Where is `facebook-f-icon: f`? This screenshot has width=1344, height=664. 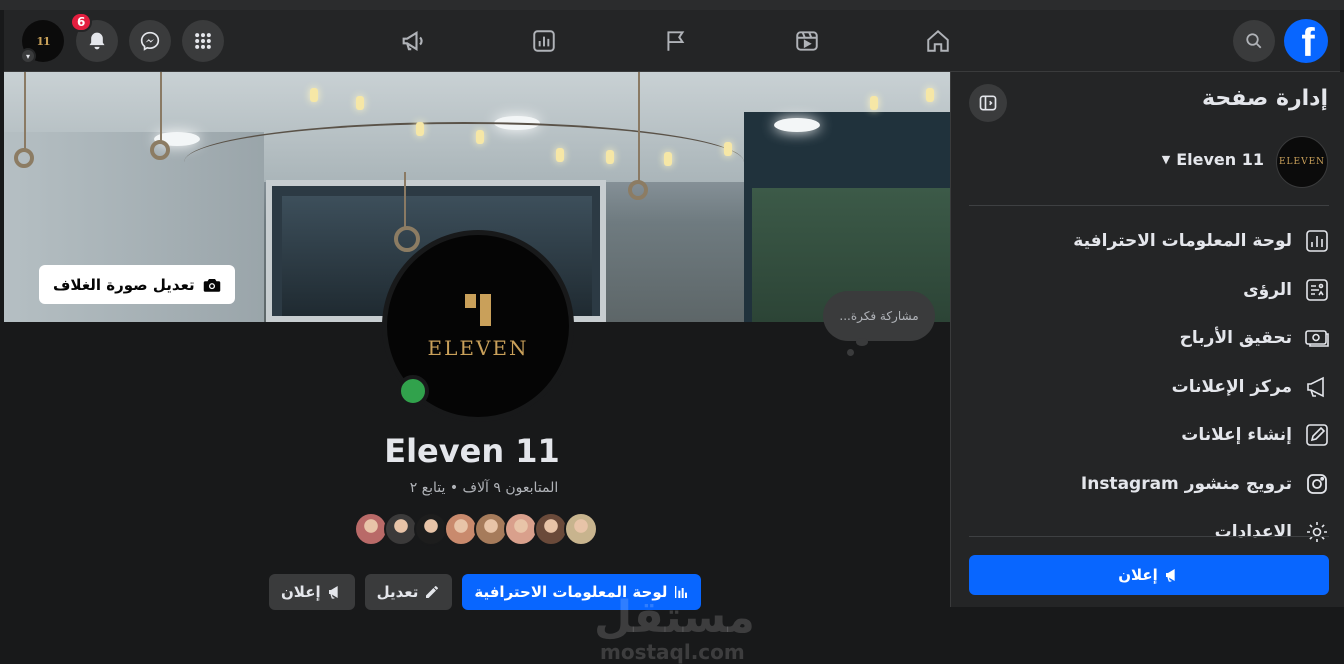
facebook-f-icon: f is located at coordinates (1308, 42).